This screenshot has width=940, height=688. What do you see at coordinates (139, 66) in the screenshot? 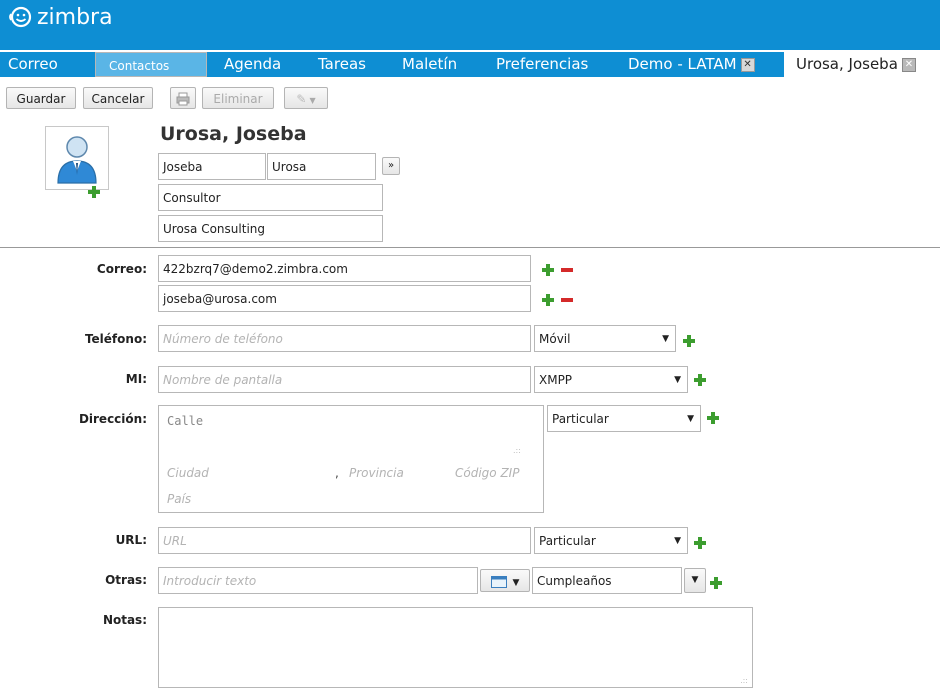
I see `tab-label: Contactos` at bounding box center [139, 66].